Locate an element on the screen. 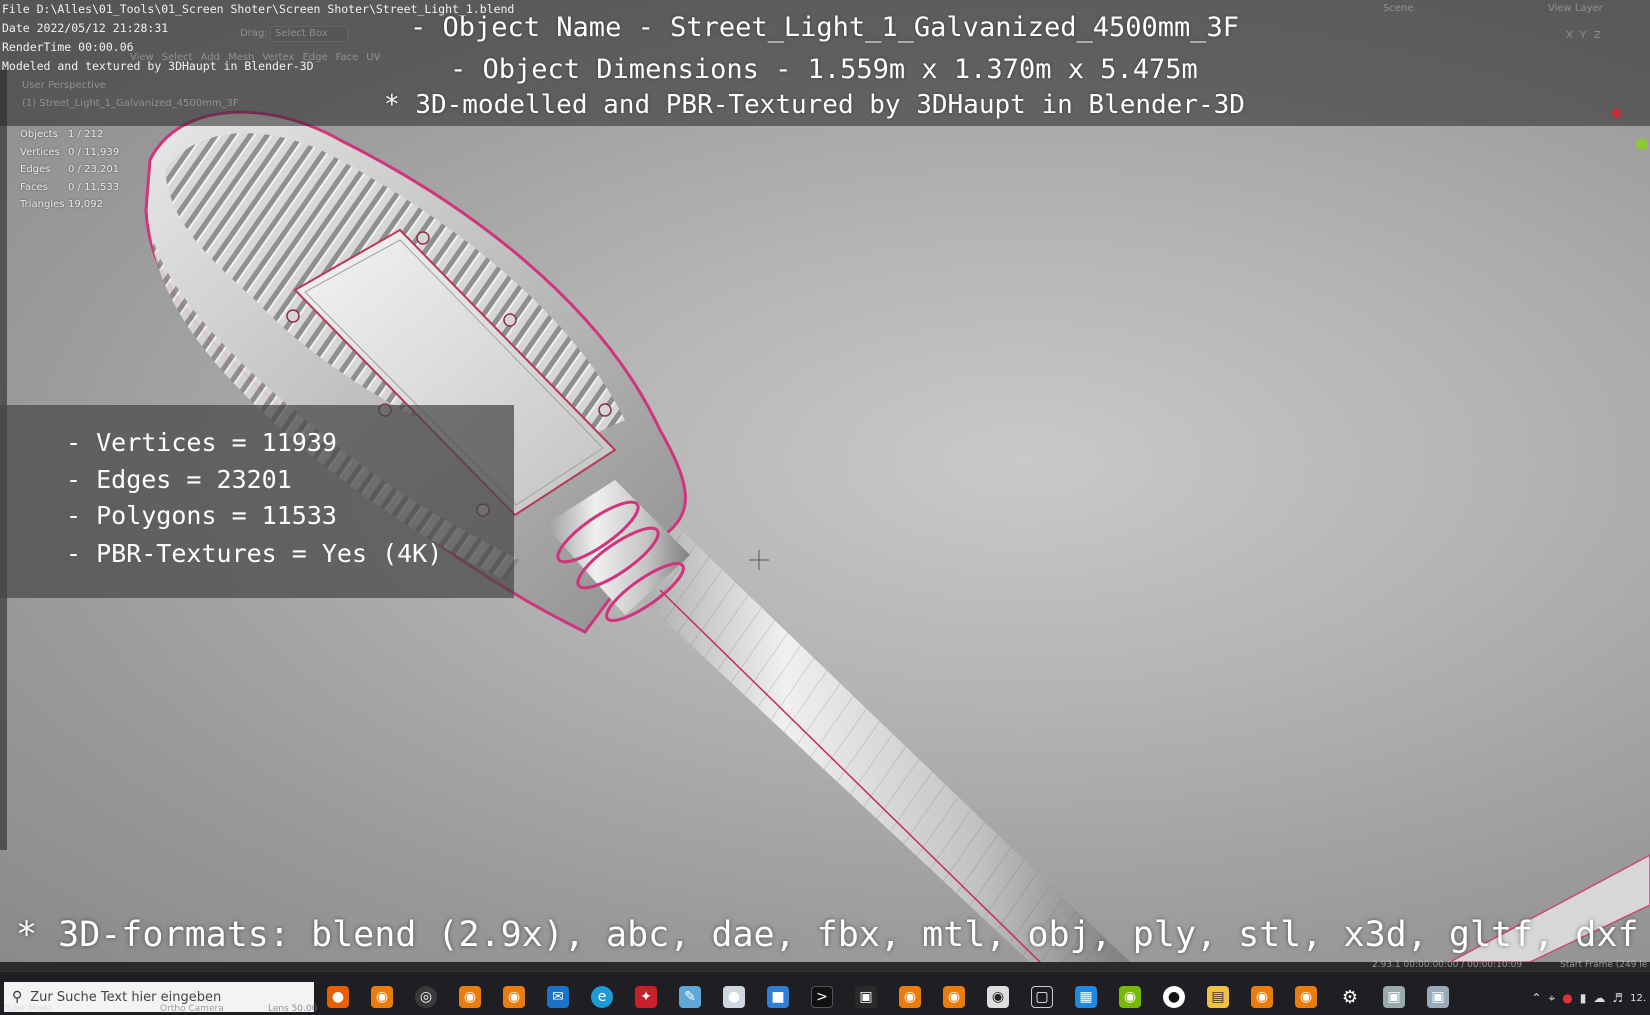  app-dark-icon: ▣ is located at coordinates (866, 997).